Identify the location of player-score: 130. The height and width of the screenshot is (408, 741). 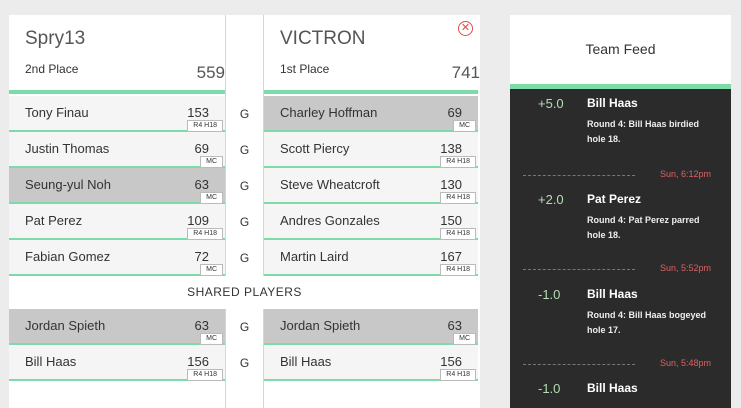
(451, 184).